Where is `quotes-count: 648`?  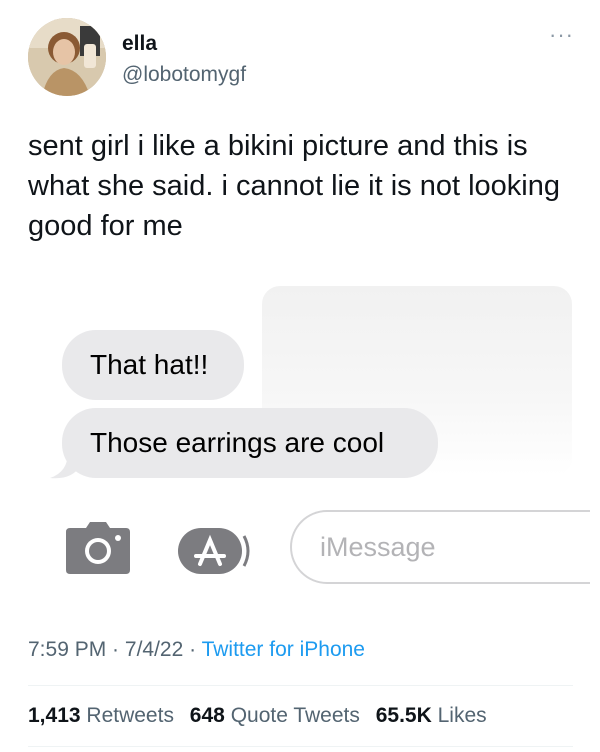
quotes-count: 648 is located at coordinates (207, 715).